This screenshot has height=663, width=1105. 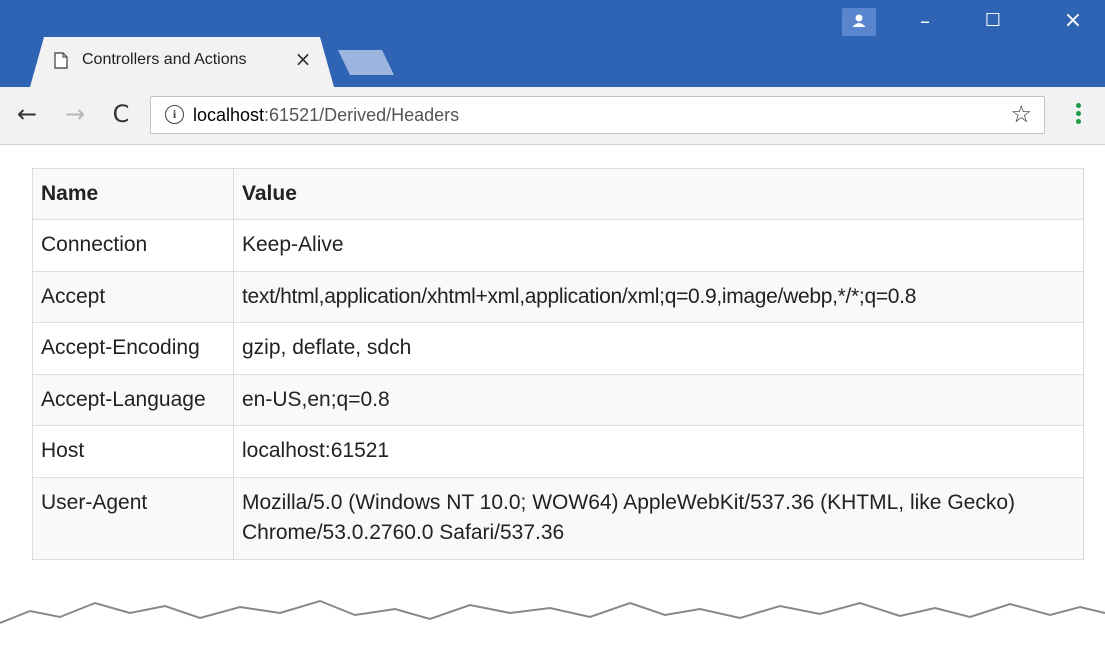 I want to click on reload-icon: C, so click(x=121, y=114).